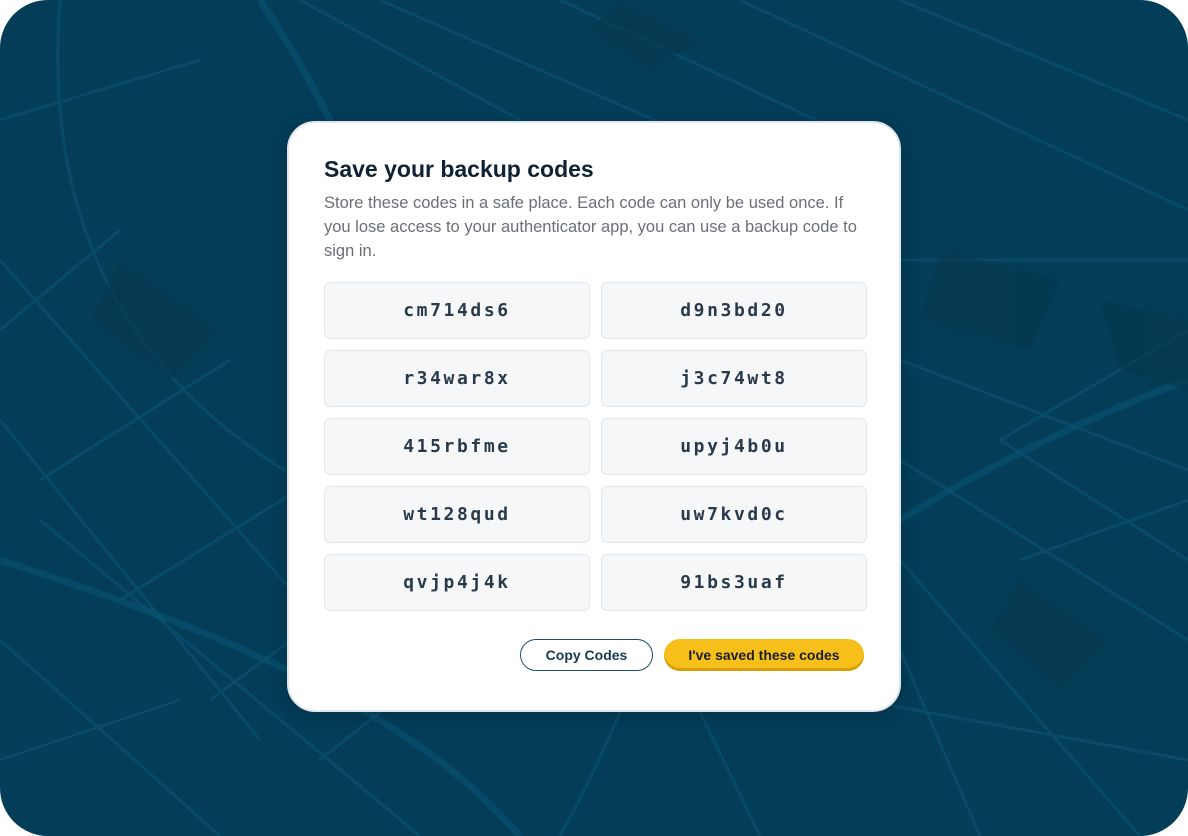 The image size is (1188, 836). I want to click on confirm-saved-button: I've saved these codes, so click(764, 655).